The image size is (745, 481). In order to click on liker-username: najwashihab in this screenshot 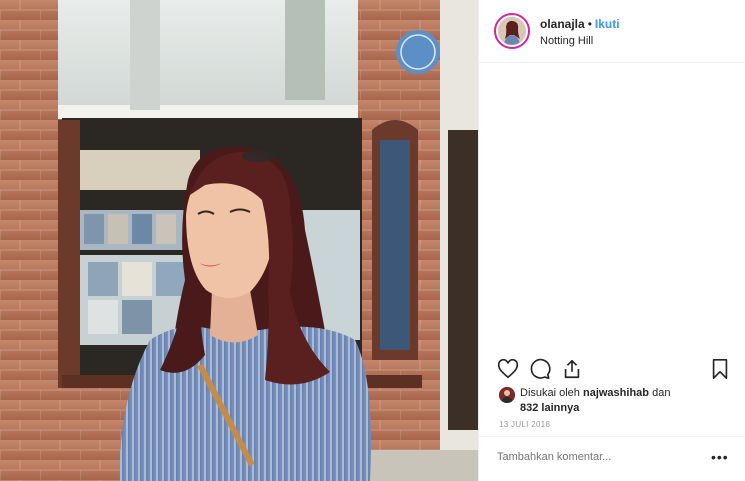, I will do `click(616, 393)`.